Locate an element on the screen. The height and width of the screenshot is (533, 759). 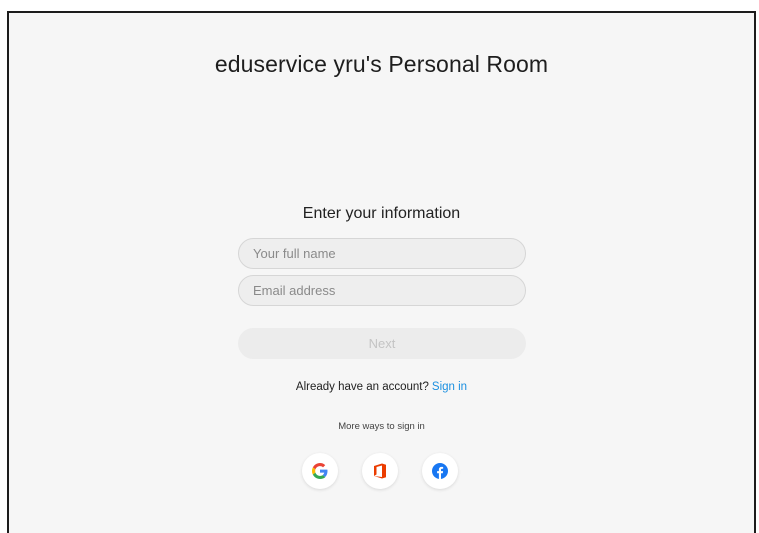
more-ways-label: More ways to sign in is located at coordinates (381, 426).